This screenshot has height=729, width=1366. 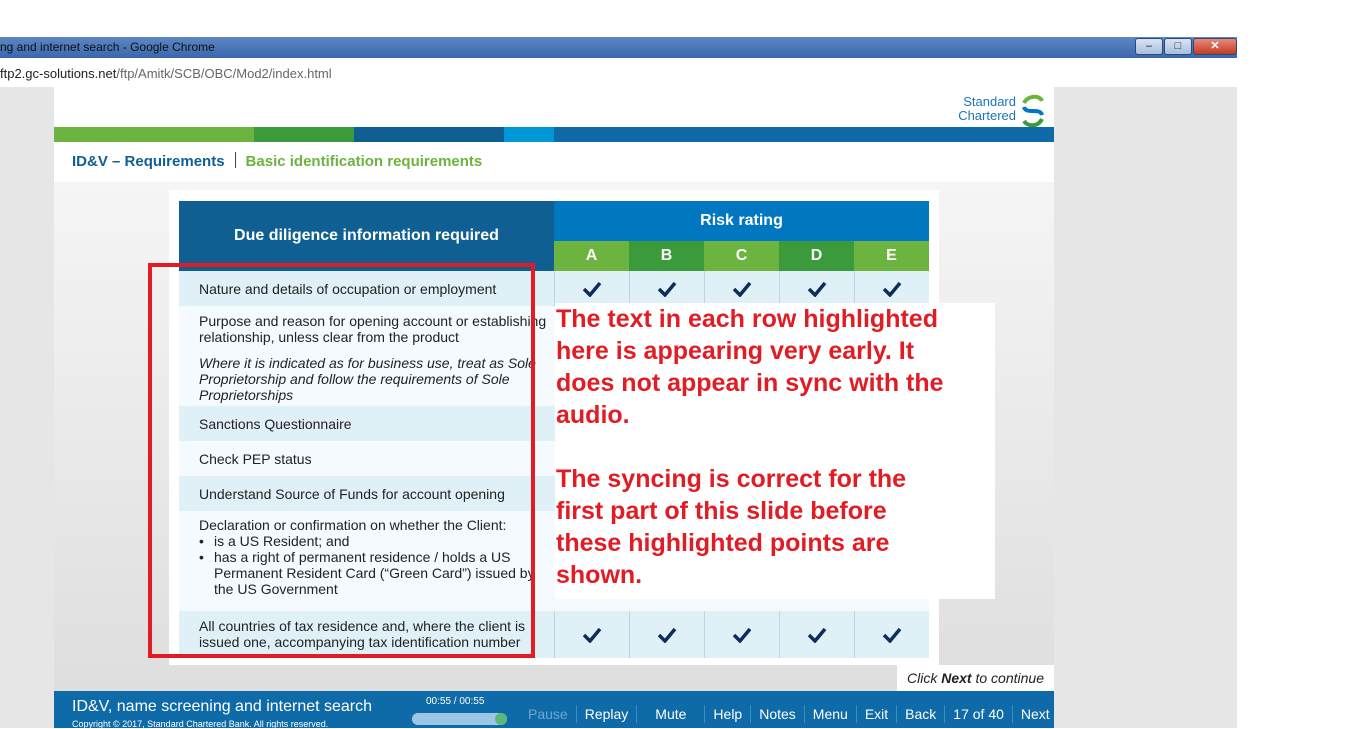 I want to click on course-title: ID&V, name screening and internet search, so click(x=222, y=706).